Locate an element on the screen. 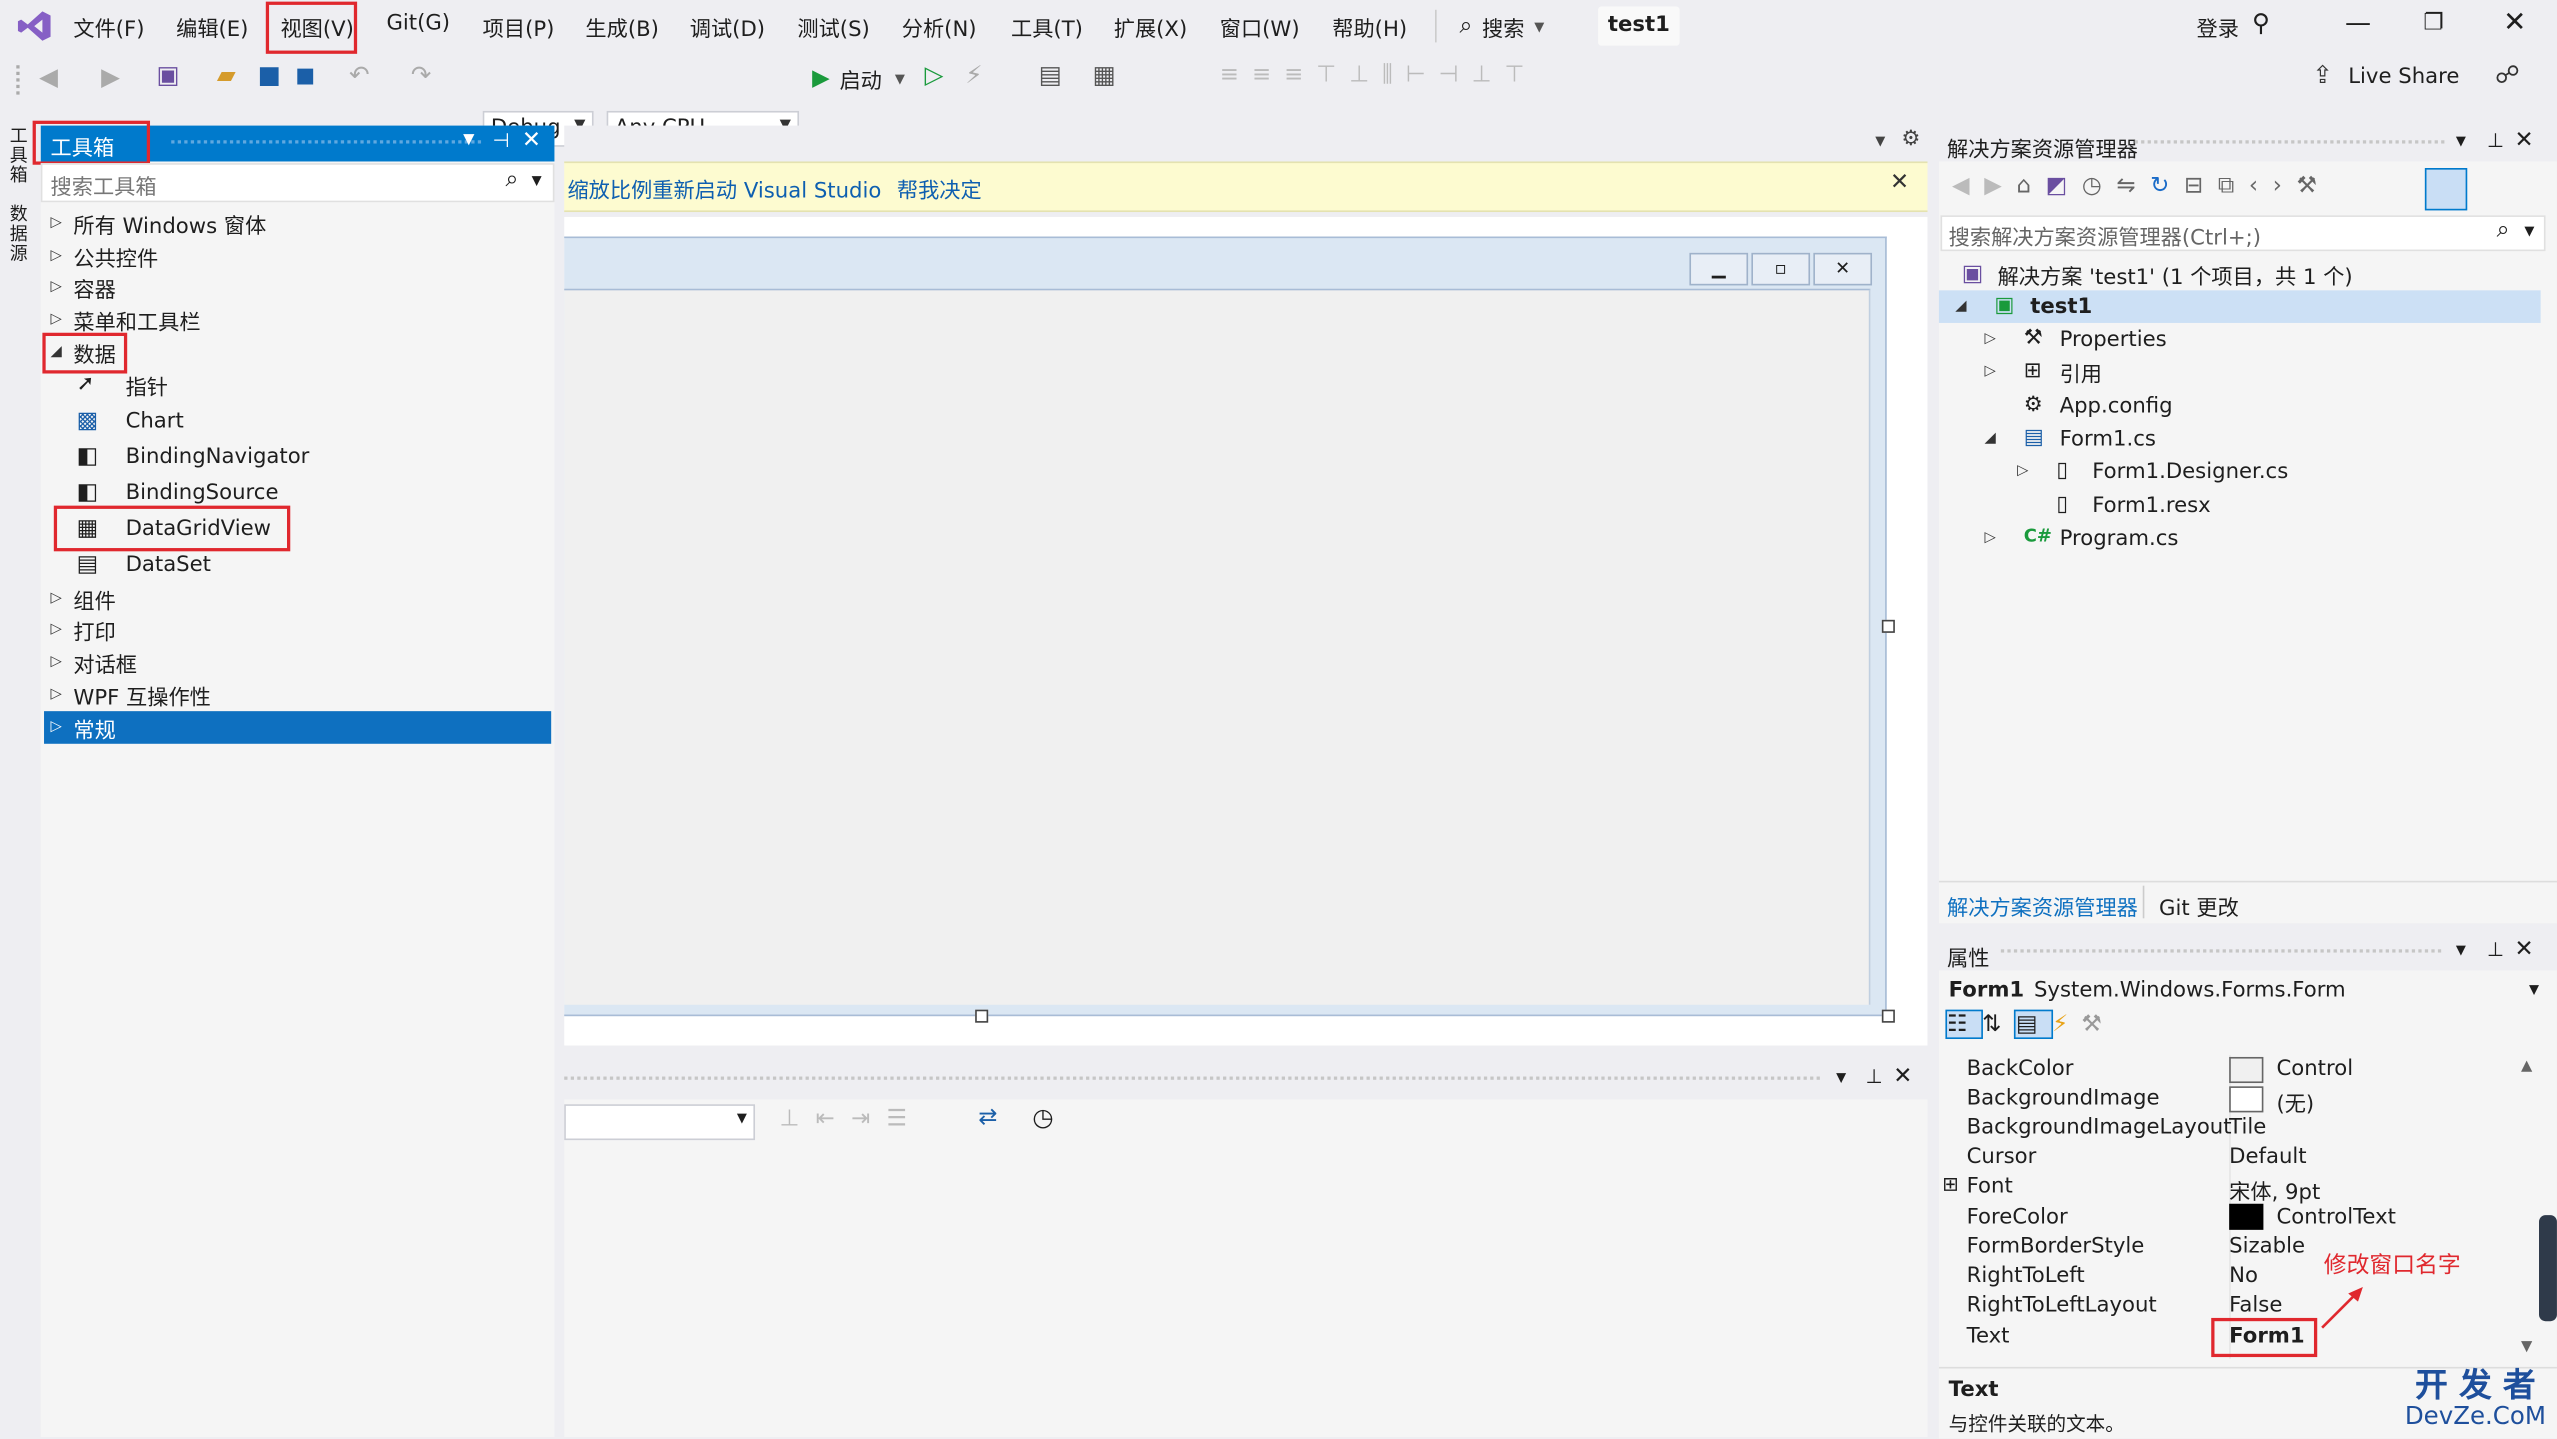 This screenshot has width=2557, height=1439. menu-edit: 编辑(E) is located at coordinates (212, 26).